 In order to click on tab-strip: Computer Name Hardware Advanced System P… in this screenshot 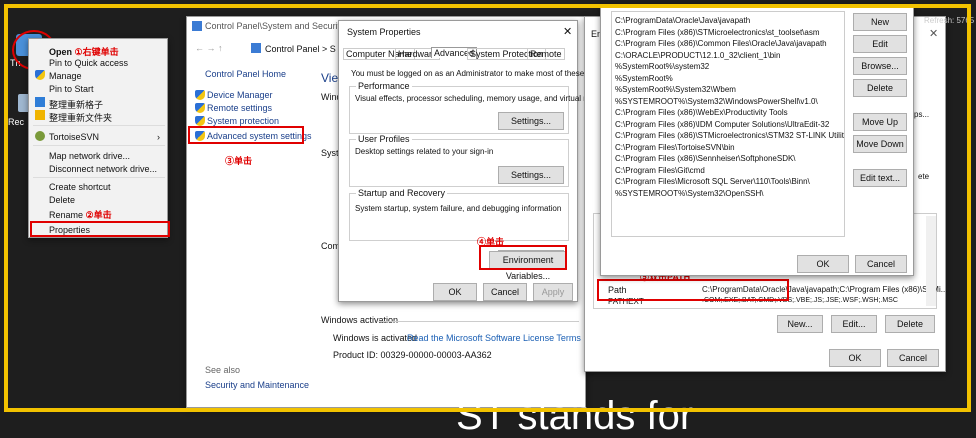, I will do `click(459, 54)`.